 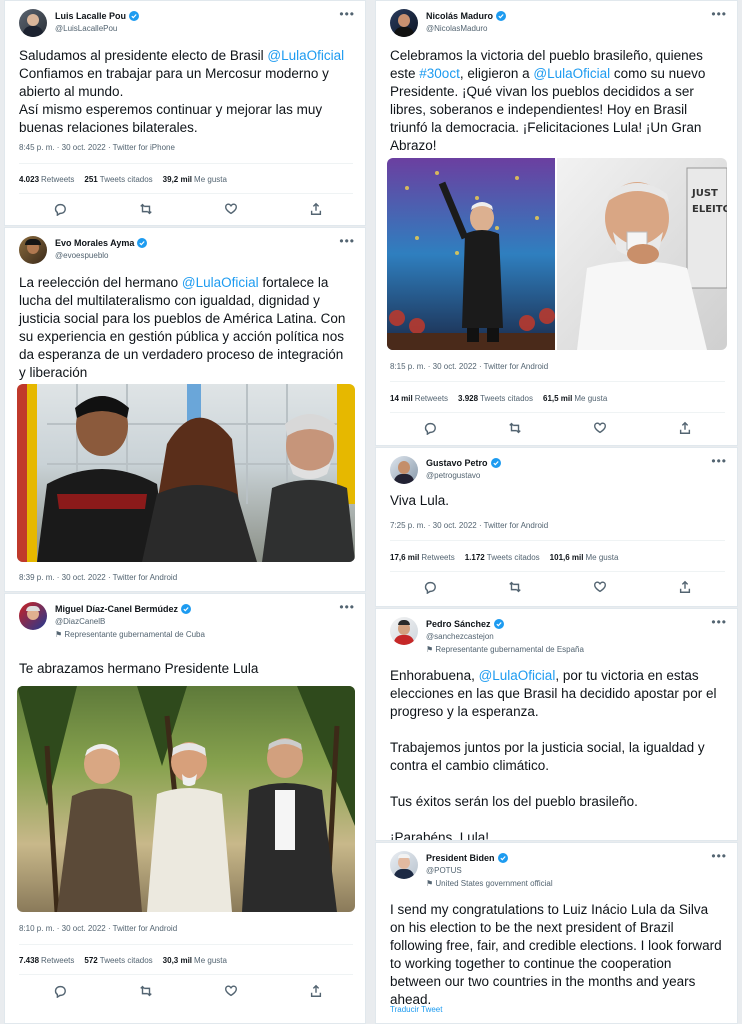 What do you see at coordinates (557, 429) in the screenshot?
I see `tweet-actions` at bounding box center [557, 429].